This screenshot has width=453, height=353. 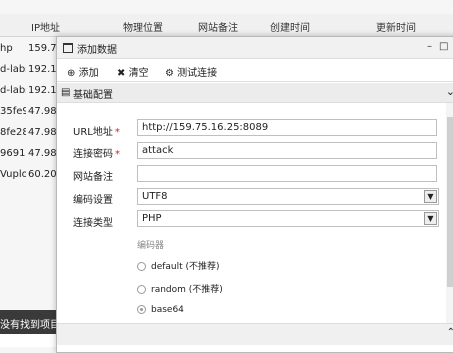 I want to click on encoder-option-label: random (不推荐), so click(x=187, y=290).